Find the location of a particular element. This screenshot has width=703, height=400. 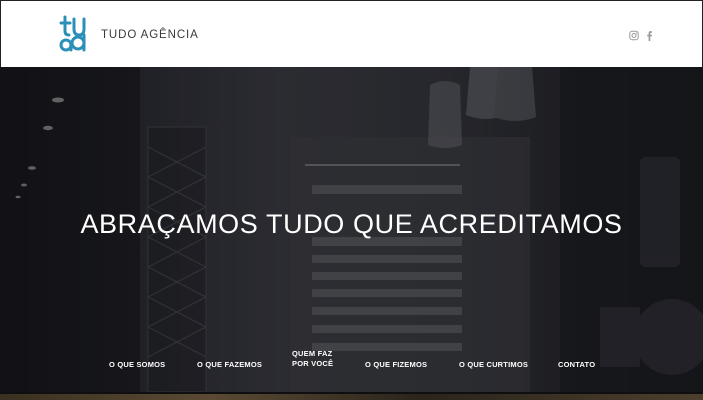

nav-item-o-que-fizemos: O QUE FIZEMOS is located at coordinates (396, 365).